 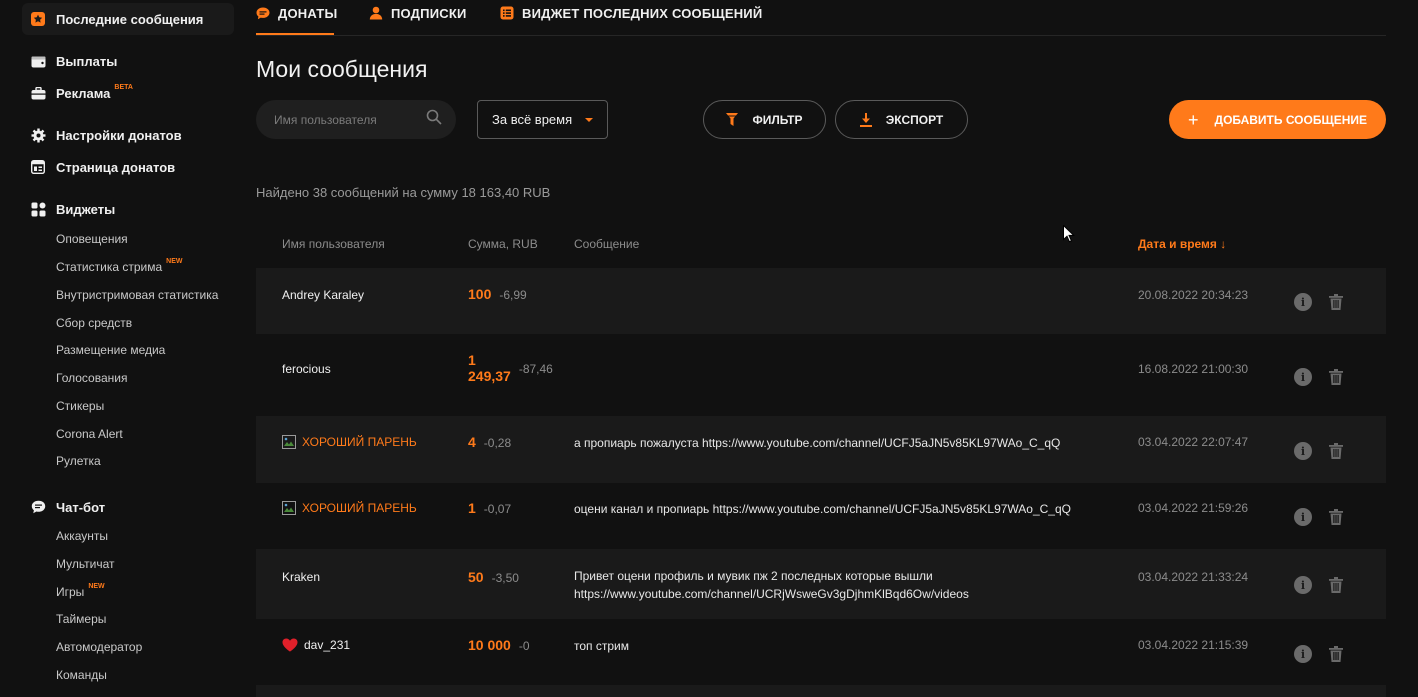 What do you see at coordinates (821, 691) in the screenshot?
I see `table-row` at bounding box center [821, 691].